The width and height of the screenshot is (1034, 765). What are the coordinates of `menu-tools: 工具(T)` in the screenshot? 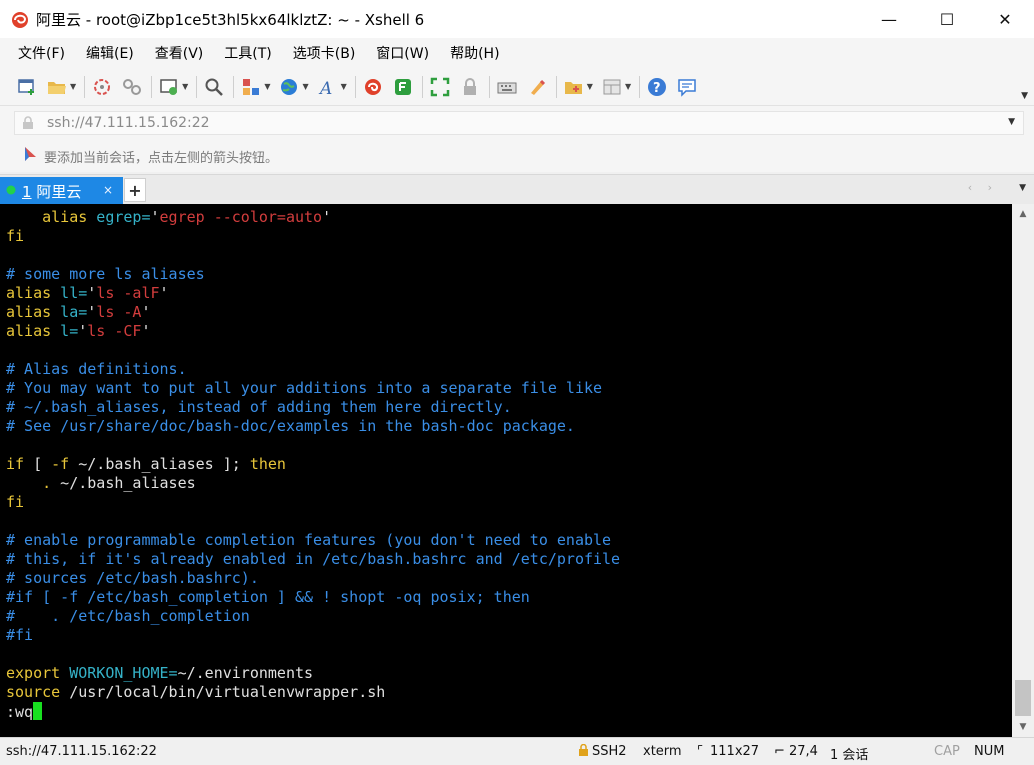 It's located at (247, 53).